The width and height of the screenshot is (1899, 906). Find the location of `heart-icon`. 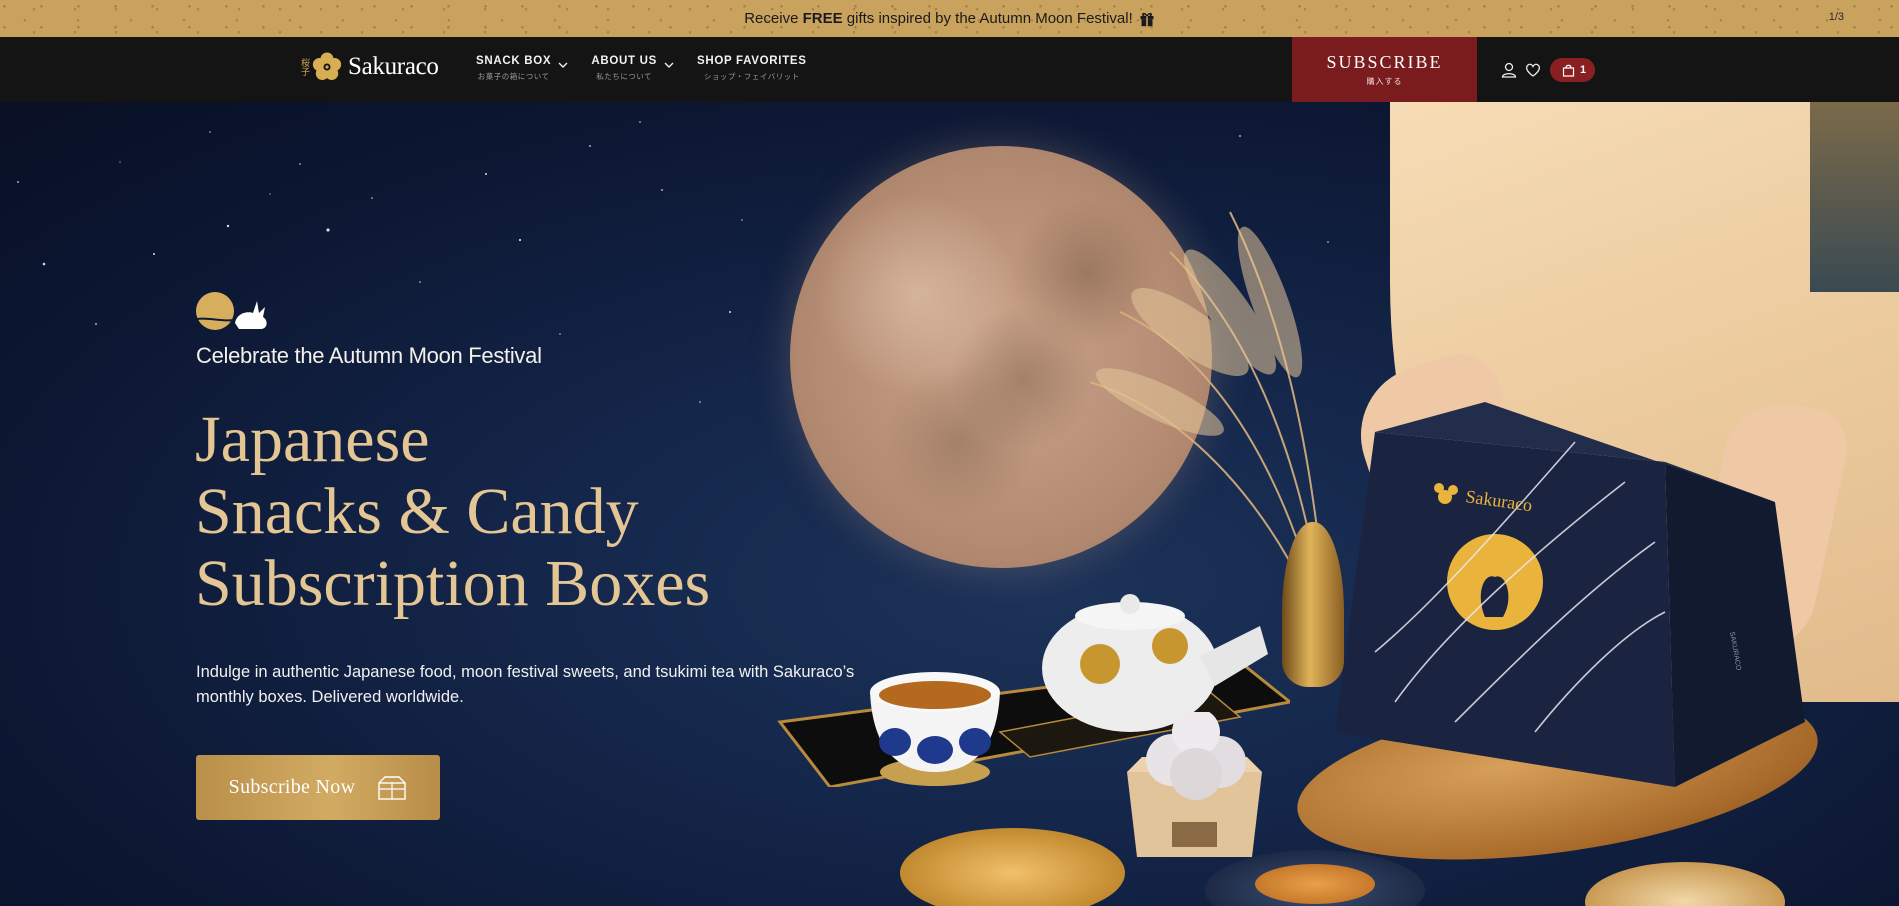

heart-icon is located at coordinates (1533, 70).